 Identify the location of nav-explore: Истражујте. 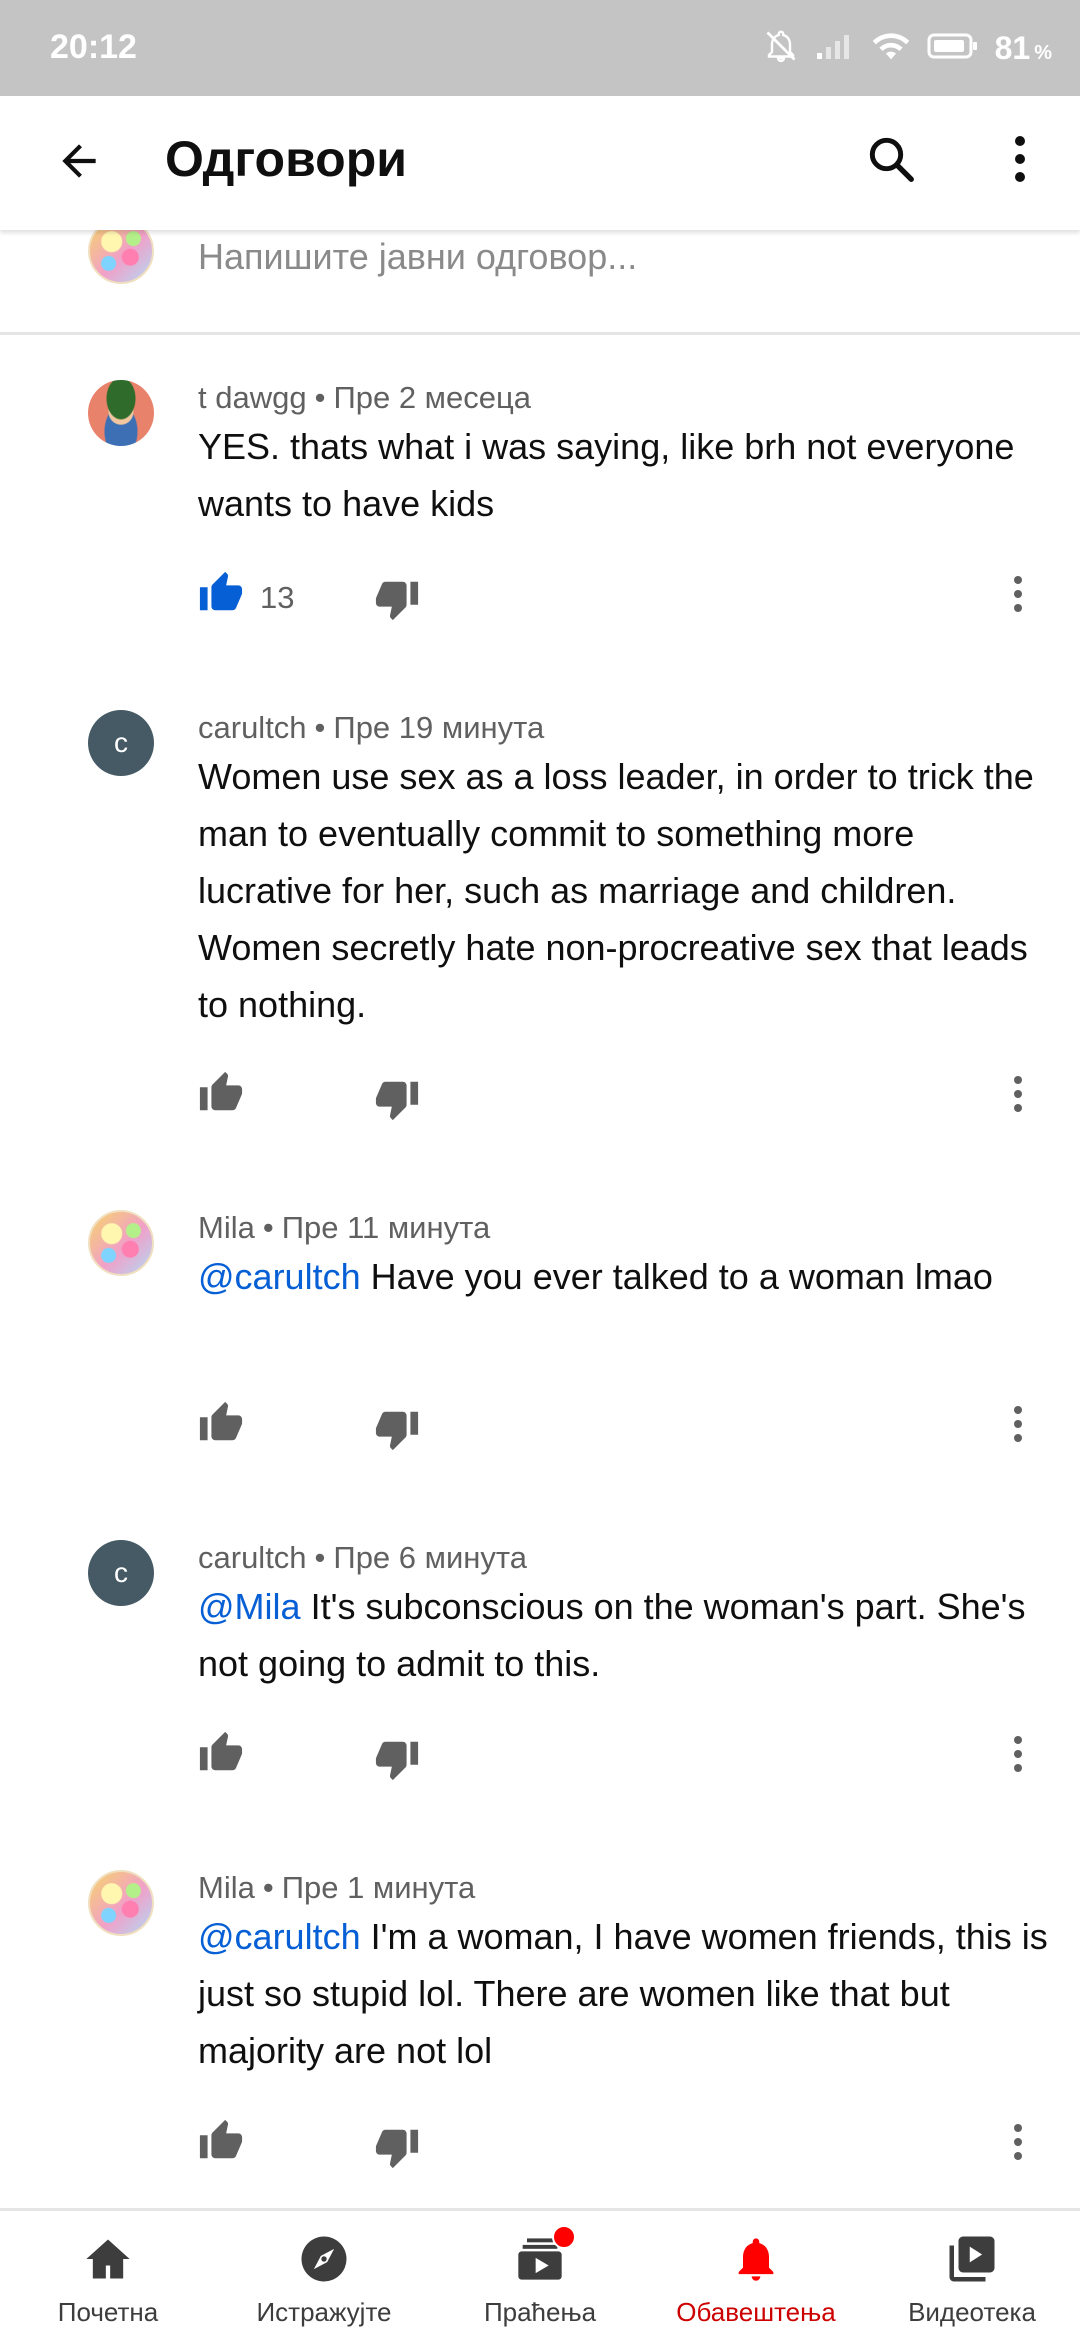
(324, 2277).